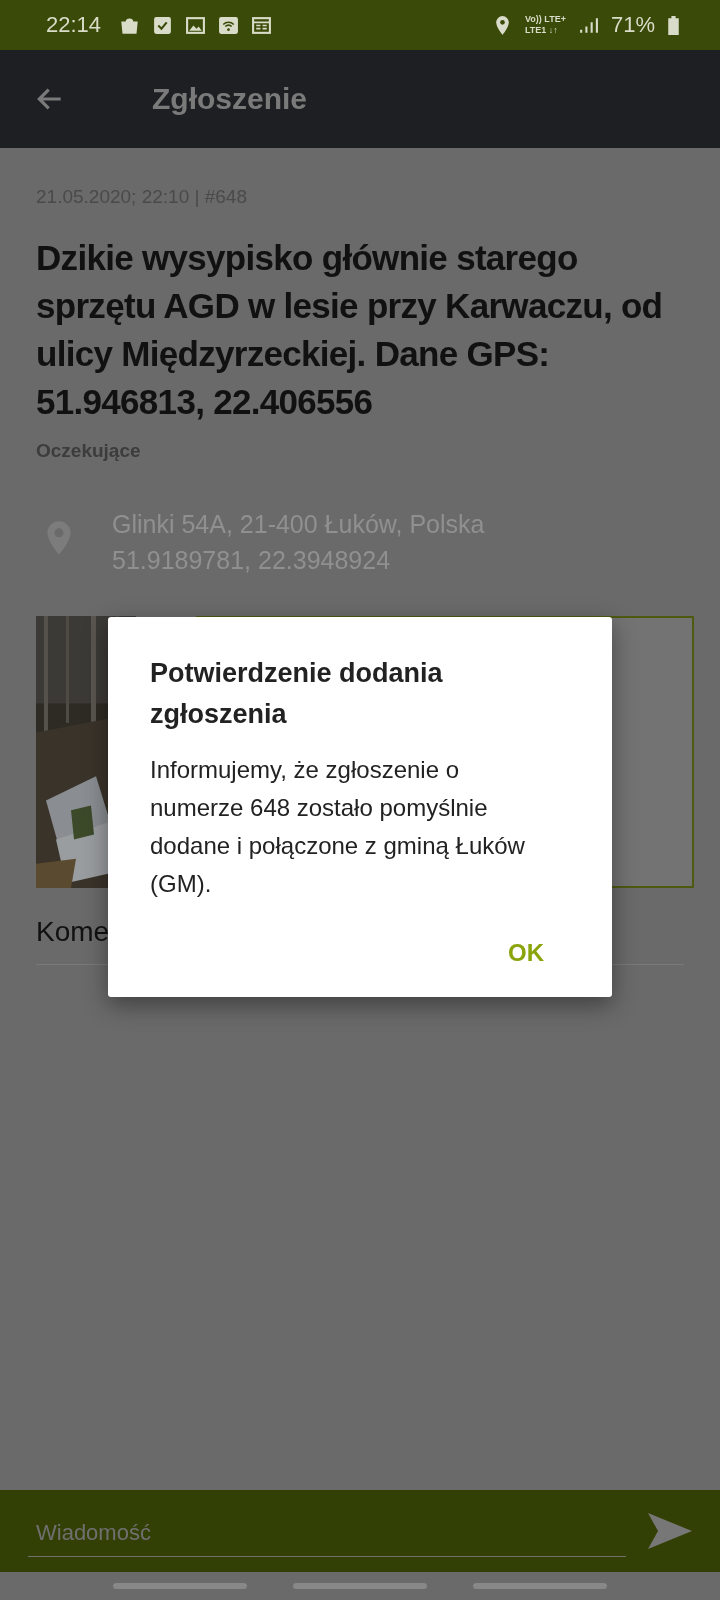 The width and height of the screenshot is (720, 1600). What do you see at coordinates (673, 25) in the screenshot?
I see `battery-icon` at bounding box center [673, 25].